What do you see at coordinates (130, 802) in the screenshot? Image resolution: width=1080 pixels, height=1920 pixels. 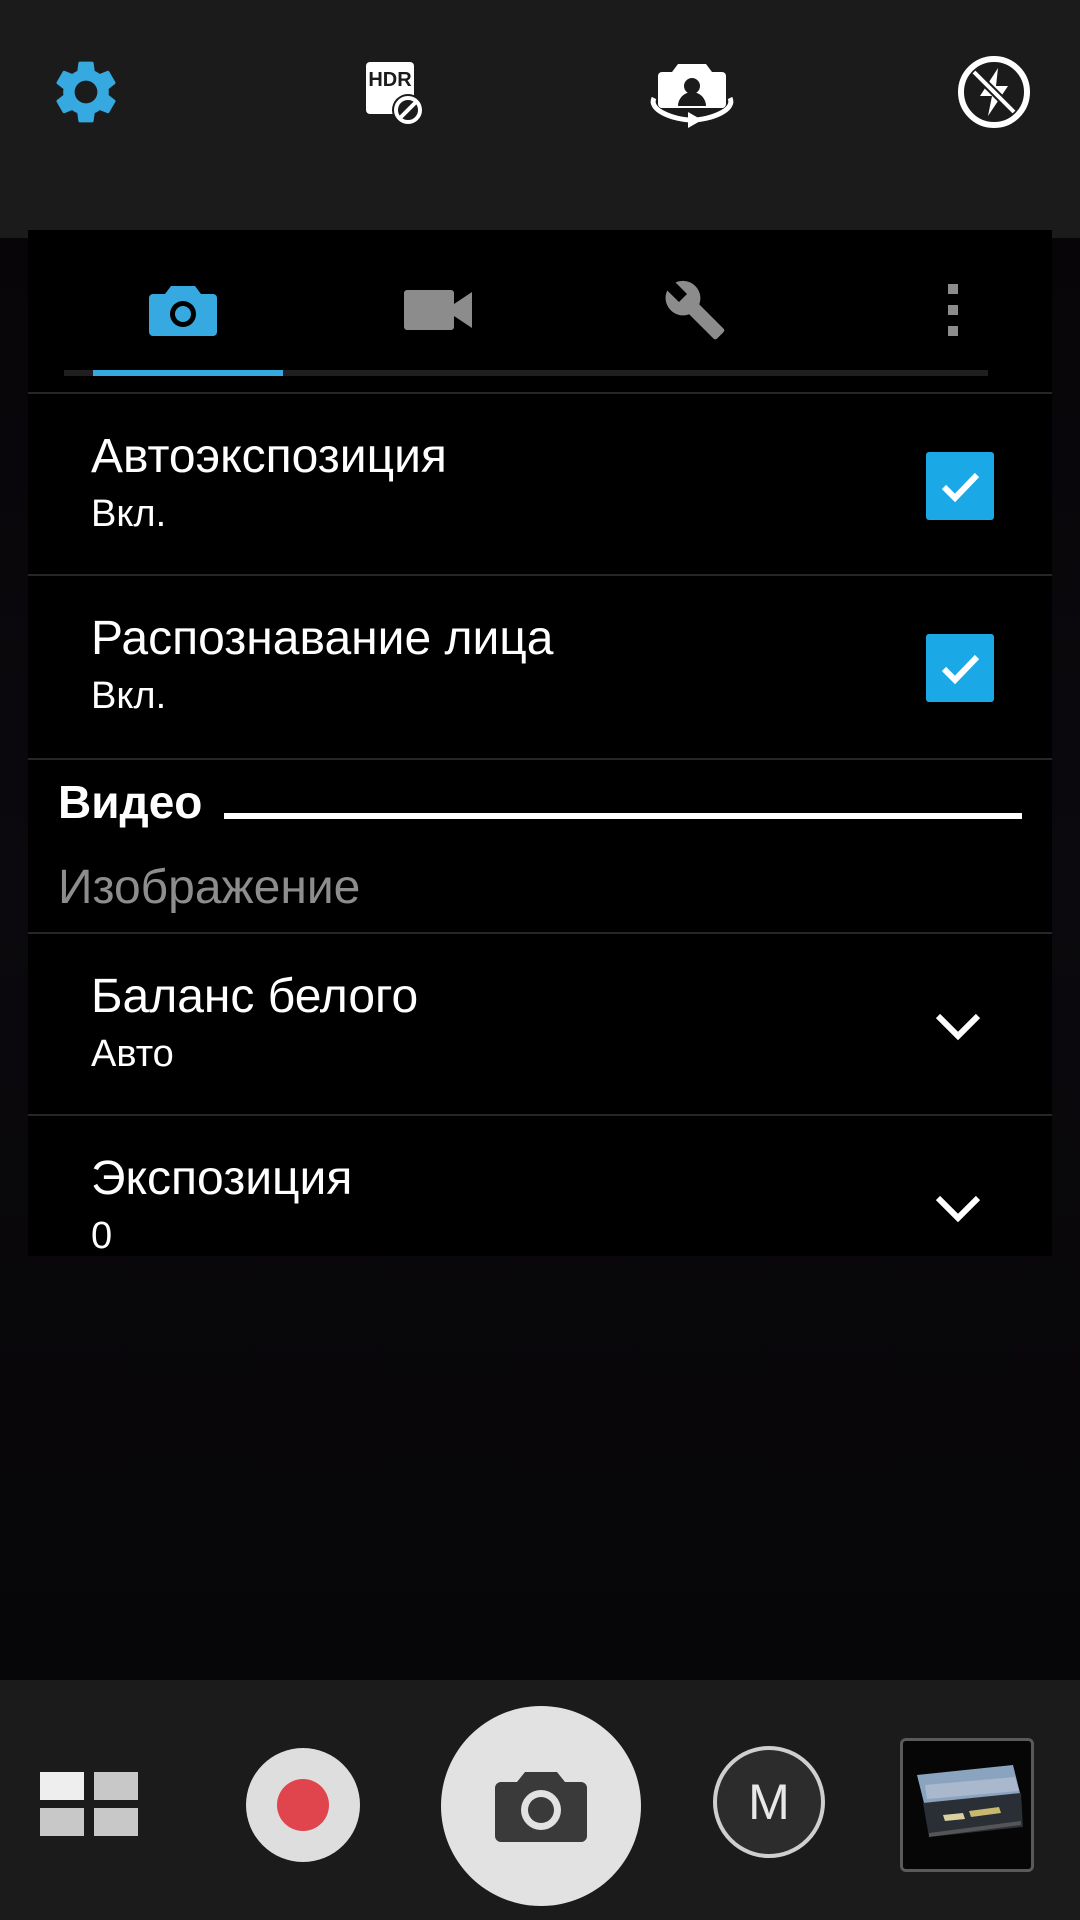 I see `section-header-video: Видео` at bounding box center [130, 802].